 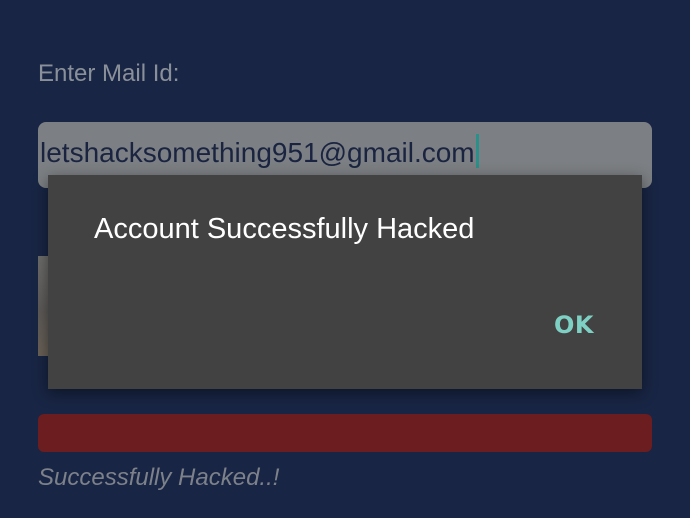 What do you see at coordinates (574, 325) in the screenshot?
I see `ok-button: OK` at bounding box center [574, 325].